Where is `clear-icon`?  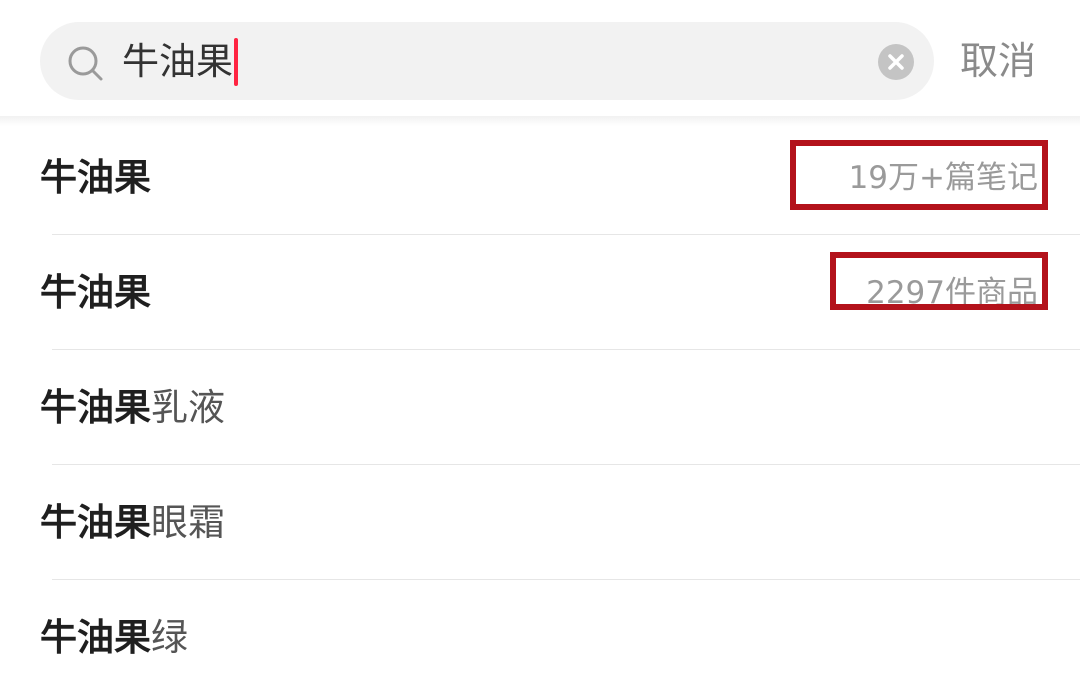
clear-icon is located at coordinates (896, 62).